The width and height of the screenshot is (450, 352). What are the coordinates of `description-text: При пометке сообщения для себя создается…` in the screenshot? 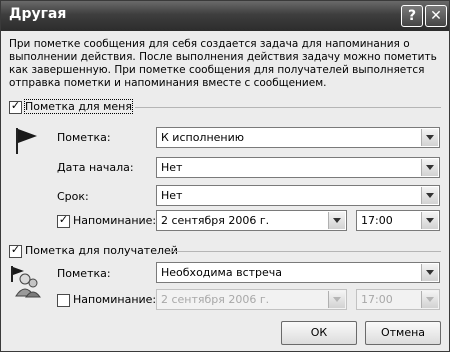 It's located at (223, 63).